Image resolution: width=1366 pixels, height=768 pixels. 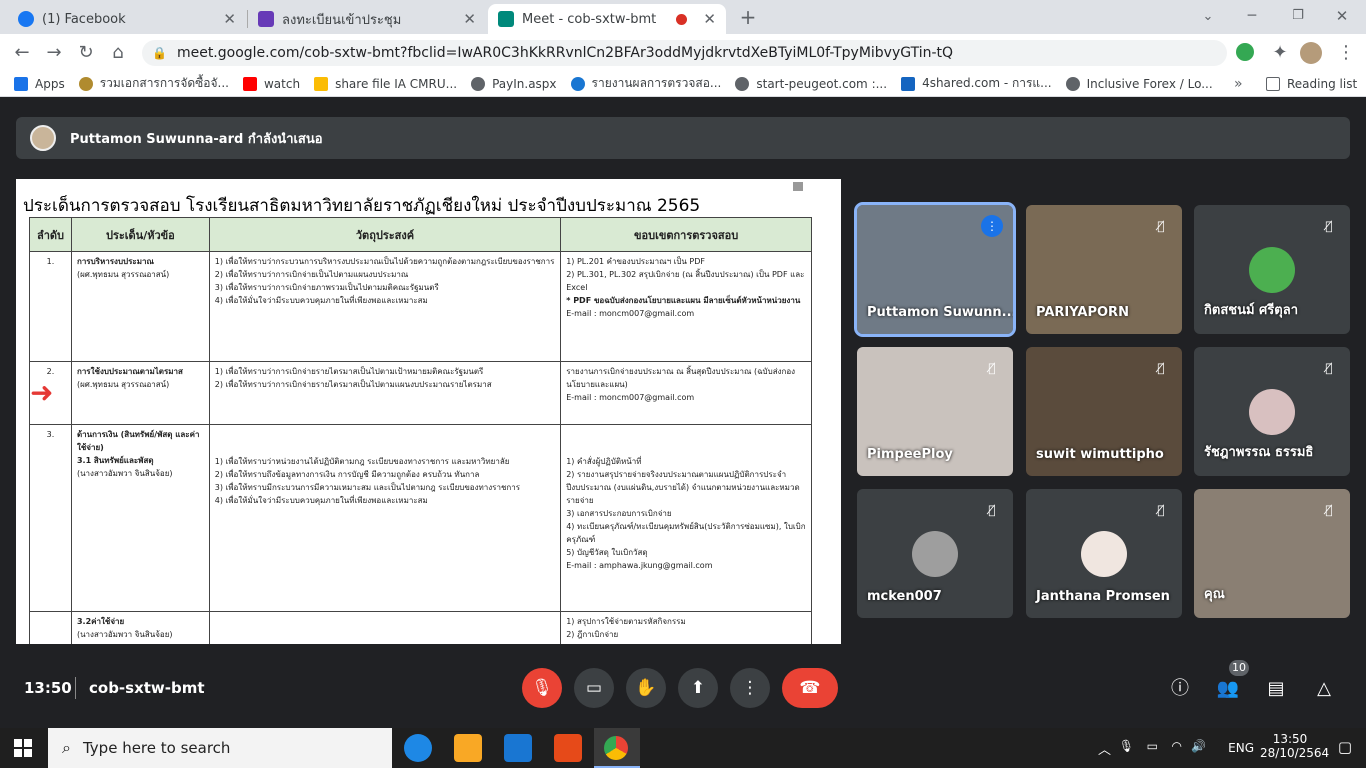 I want to click on participant-tile: 🎙̸ กิตสชนม์ ศรีตุลา, so click(x=1272, y=269).